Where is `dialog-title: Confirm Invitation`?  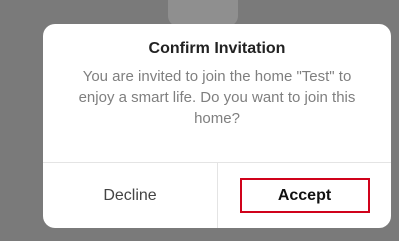 dialog-title: Confirm Invitation is located at coordinates (217, 48).